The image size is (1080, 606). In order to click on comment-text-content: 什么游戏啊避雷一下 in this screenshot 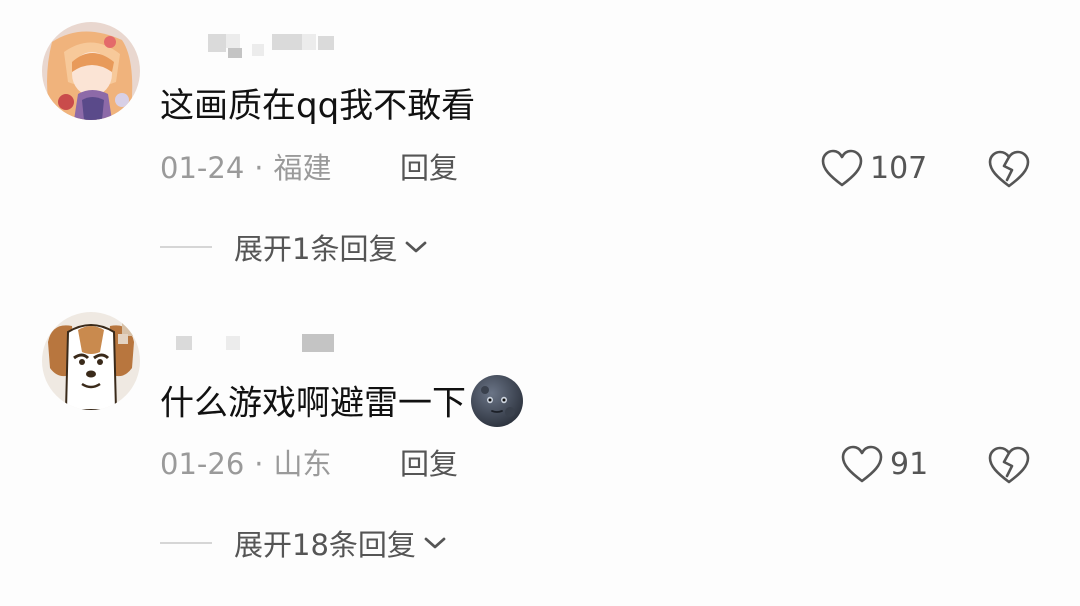, I will do `click(313, 403)`.